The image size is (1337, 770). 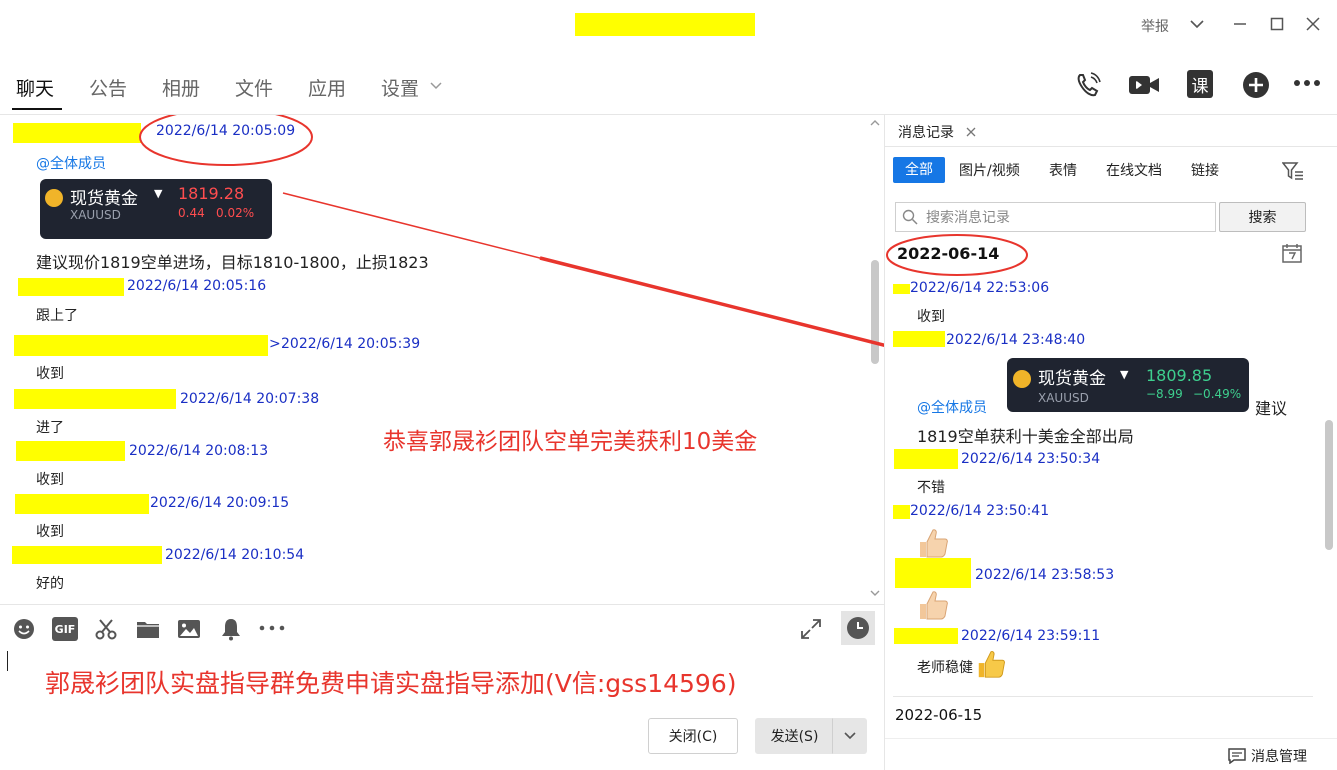 I want to click on card-name: 现货黄金, so click(x=1072, y=379).